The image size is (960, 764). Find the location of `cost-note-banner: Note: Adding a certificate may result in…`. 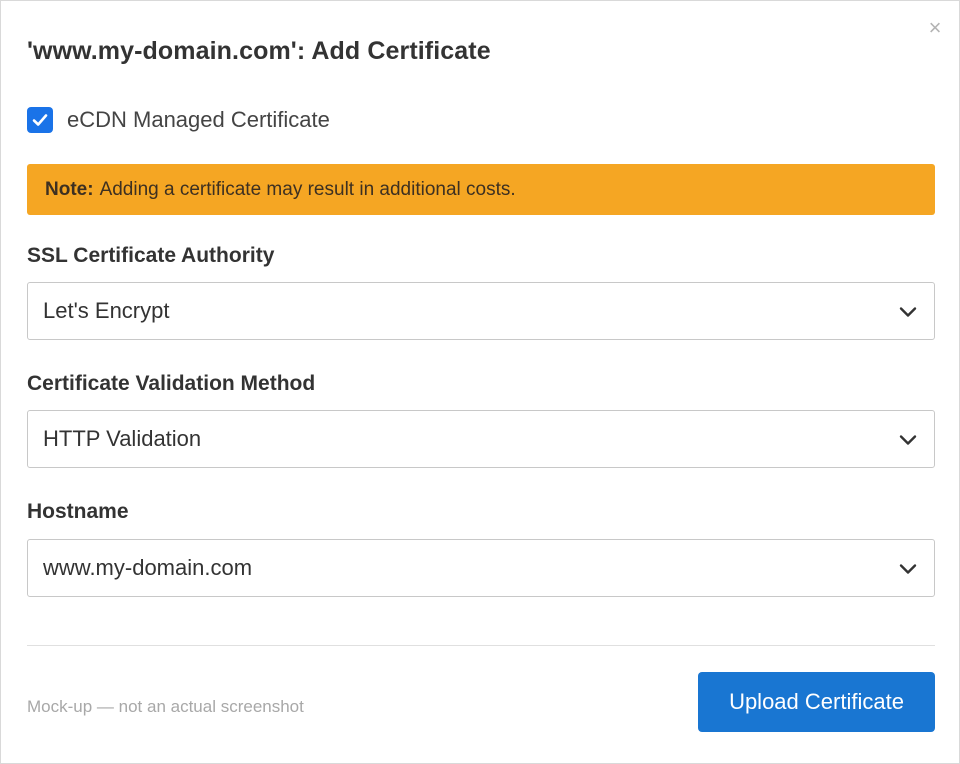

cost-note-banner: Note: Adding a certificate may result in… is located at coordinates (481, 189).